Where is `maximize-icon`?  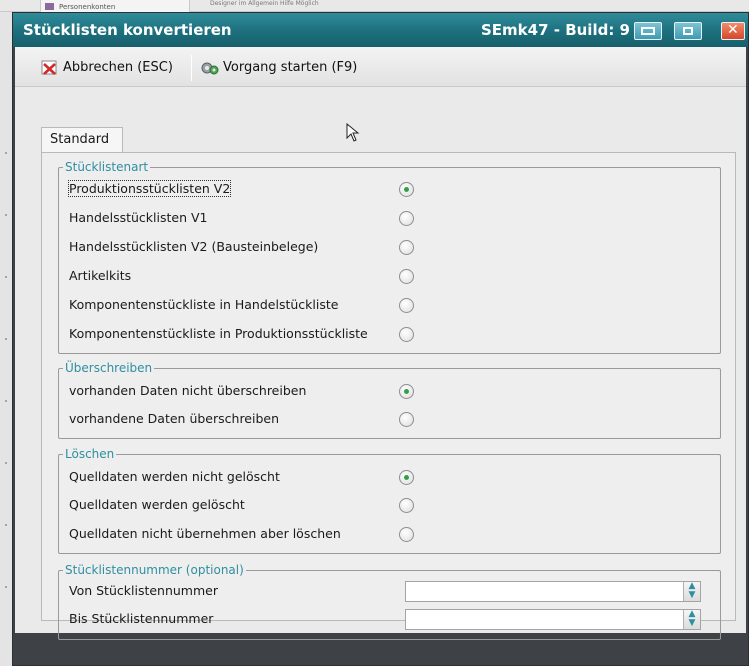
maximize-icon is located at coordinates (688, 31).